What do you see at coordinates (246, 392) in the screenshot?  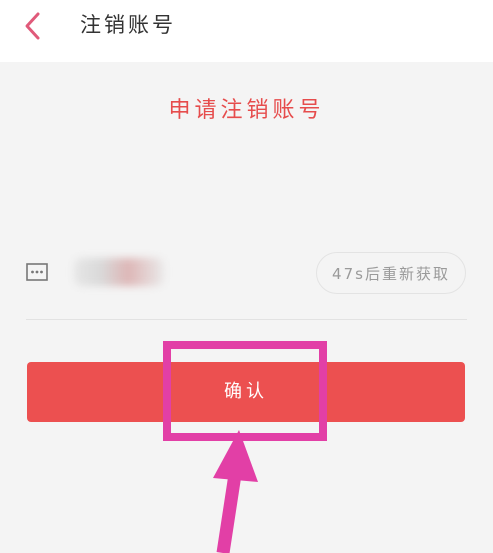 I see `confirm-button: 确认` at bounding box center [246, 392].